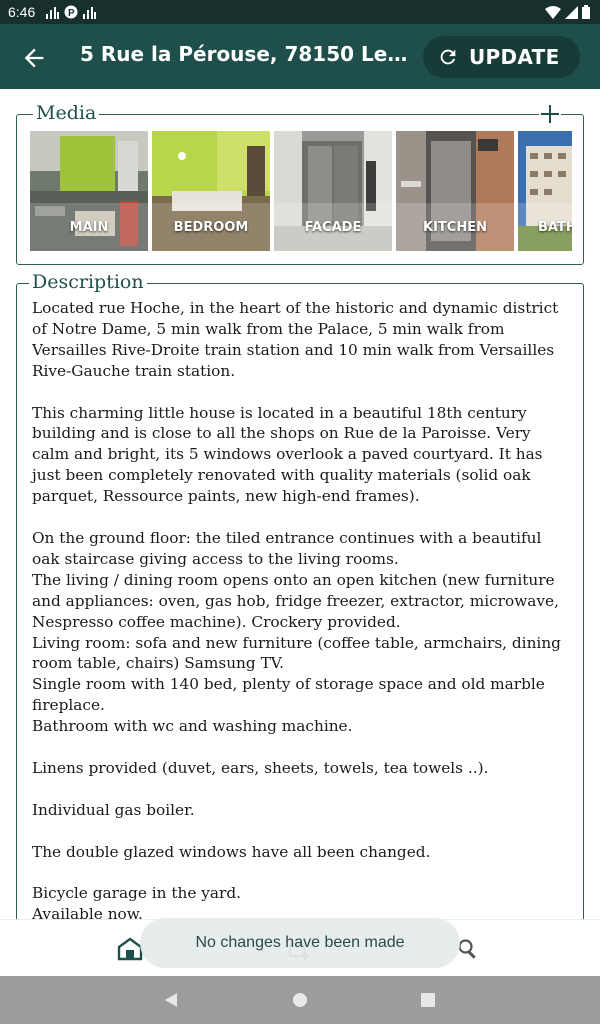 The image size is (600, 1024). I want to click on snackbar: No changes have been made, so click(300, 943).